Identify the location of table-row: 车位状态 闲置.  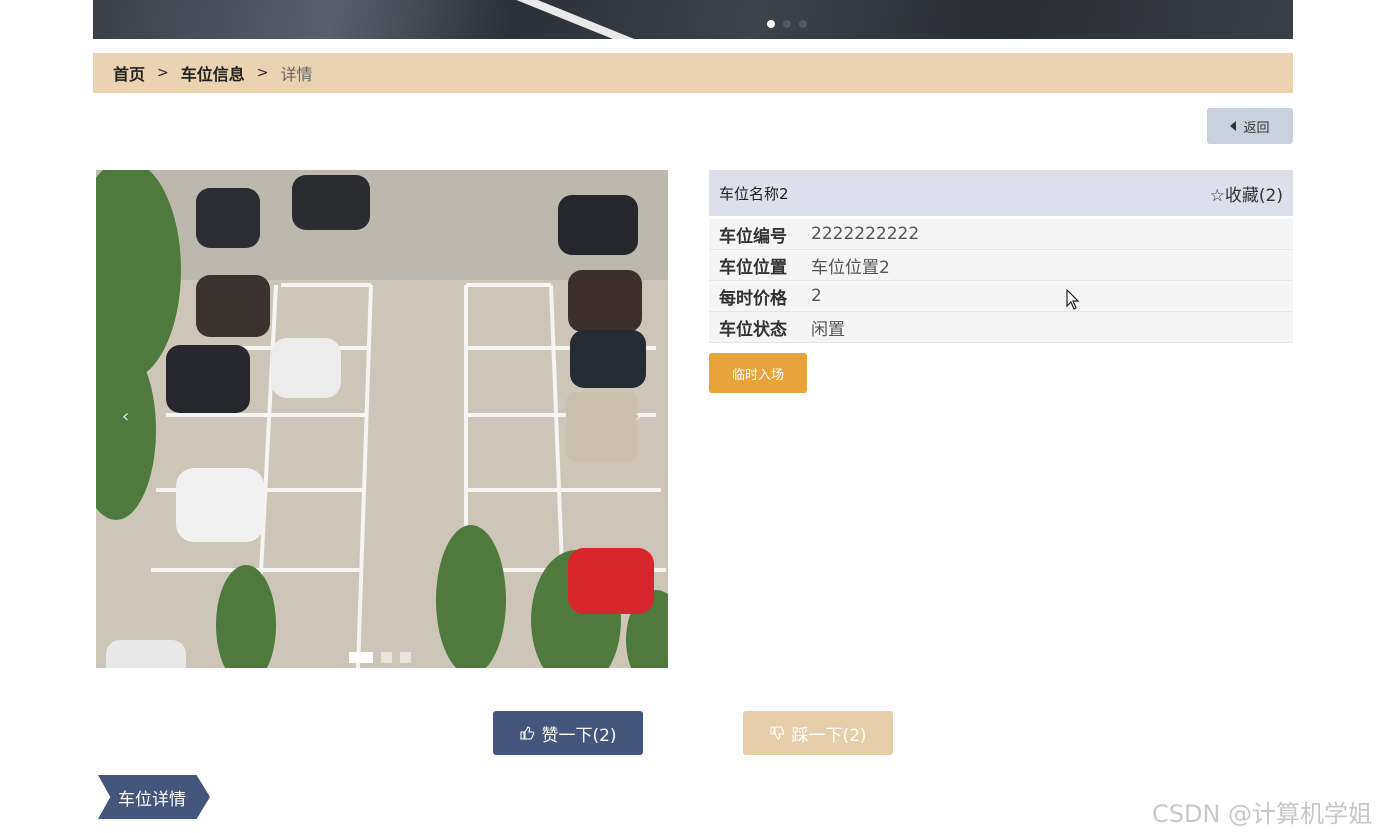
(1001, 327).